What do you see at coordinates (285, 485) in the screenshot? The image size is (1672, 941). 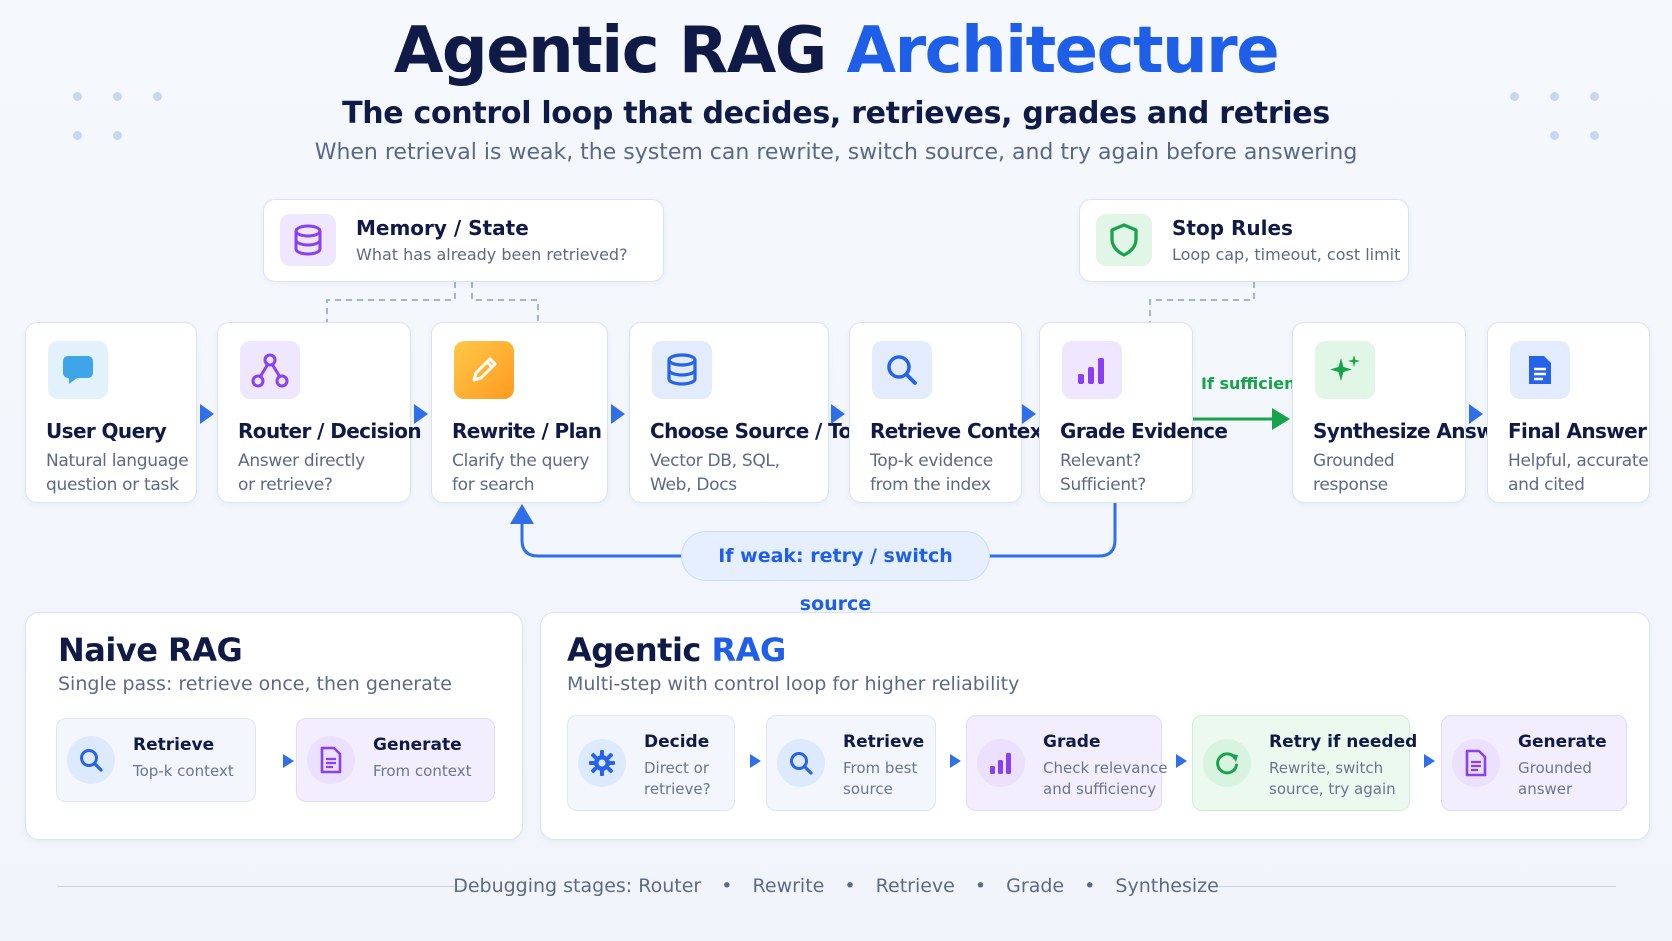 I see `step-desc-line: or retrieve?` at bounding box center [285, 485].